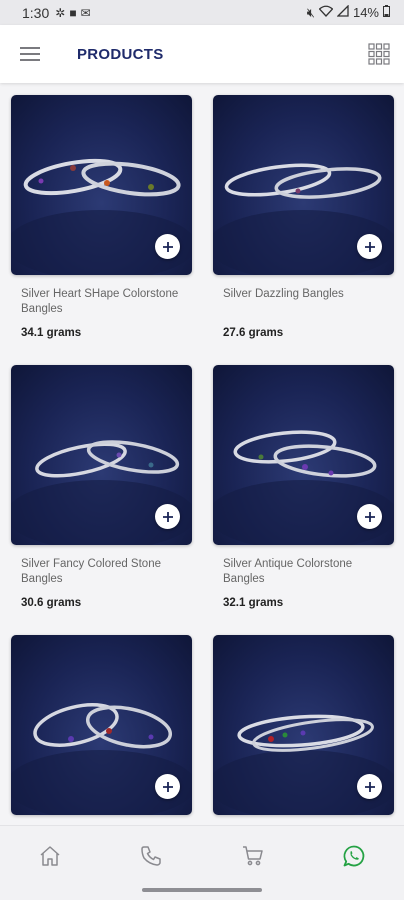  What do you see at coordinates (303, 302) in the screenshot?
I see `product-name: Silver Dazzling Bangles` at bounding box center [303, 302].